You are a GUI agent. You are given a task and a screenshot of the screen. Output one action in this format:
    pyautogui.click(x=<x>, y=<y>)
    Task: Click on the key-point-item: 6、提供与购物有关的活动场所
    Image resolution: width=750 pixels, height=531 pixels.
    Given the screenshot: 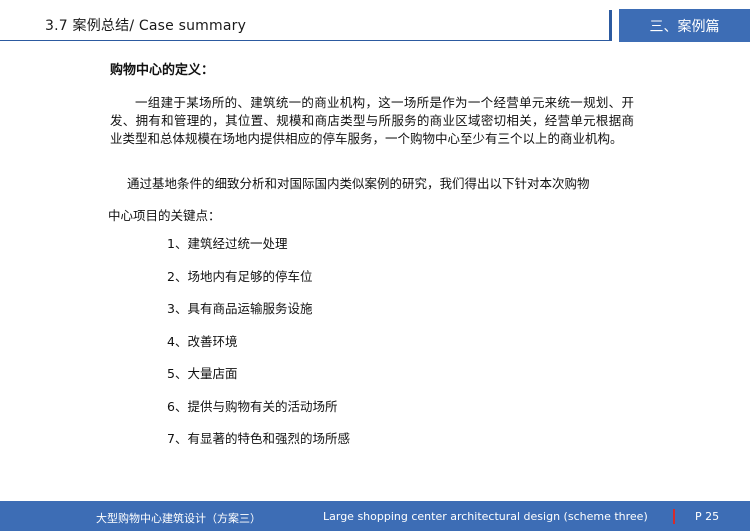 What is the action you would take?
    pyautogui.click(x=252, y=406)
    